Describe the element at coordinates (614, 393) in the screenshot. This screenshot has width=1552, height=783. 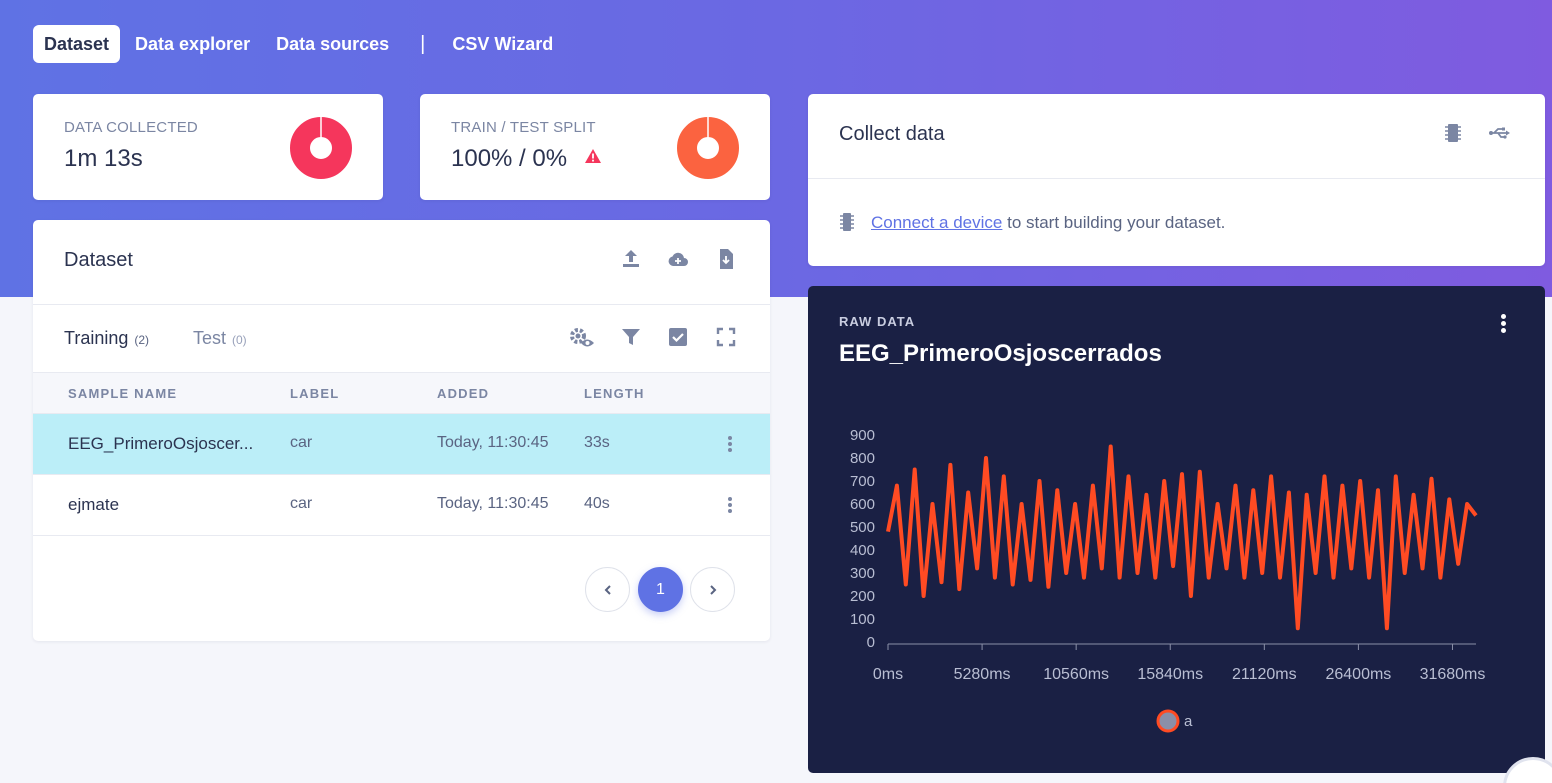
I see `column-length: LENGTH` at that location.